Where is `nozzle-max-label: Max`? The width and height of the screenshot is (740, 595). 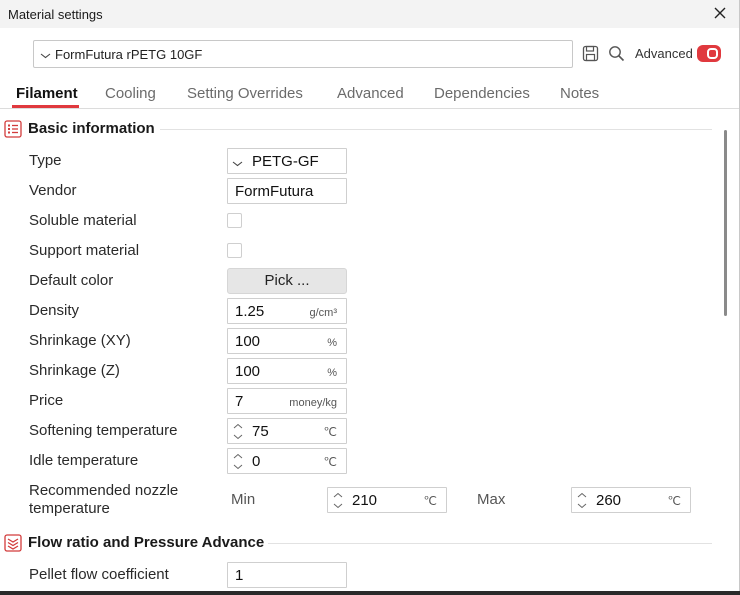
nozzle-max-label: Max is located at coordinates (491, 499).